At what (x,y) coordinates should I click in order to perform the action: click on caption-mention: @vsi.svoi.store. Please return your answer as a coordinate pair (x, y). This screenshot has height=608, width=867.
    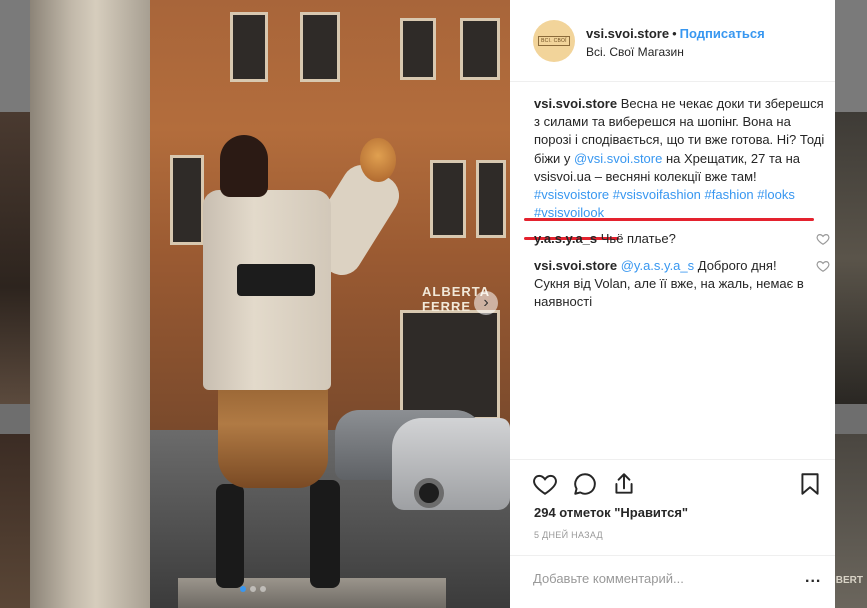
    Looking at the image, I should click on (618, 158).